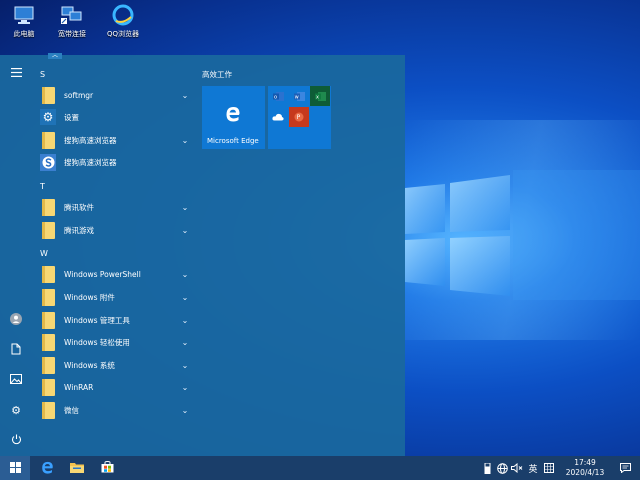 This screenshot has height=480, width=640. Describe the element at coordinates (77, 468) in the screenshot. I see `taskbar-file-explorer-button` at that location.